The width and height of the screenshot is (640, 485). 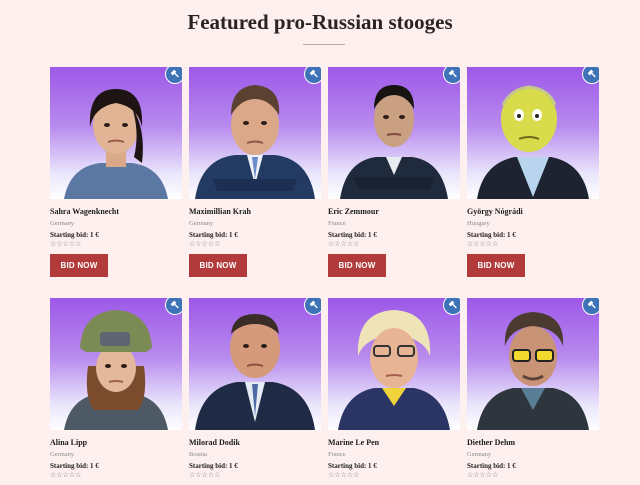 What do you see at coordinates (353, 442) in the screenshot?
I see `product-name: Marine Le Pen` at bounding box center [353, 442].